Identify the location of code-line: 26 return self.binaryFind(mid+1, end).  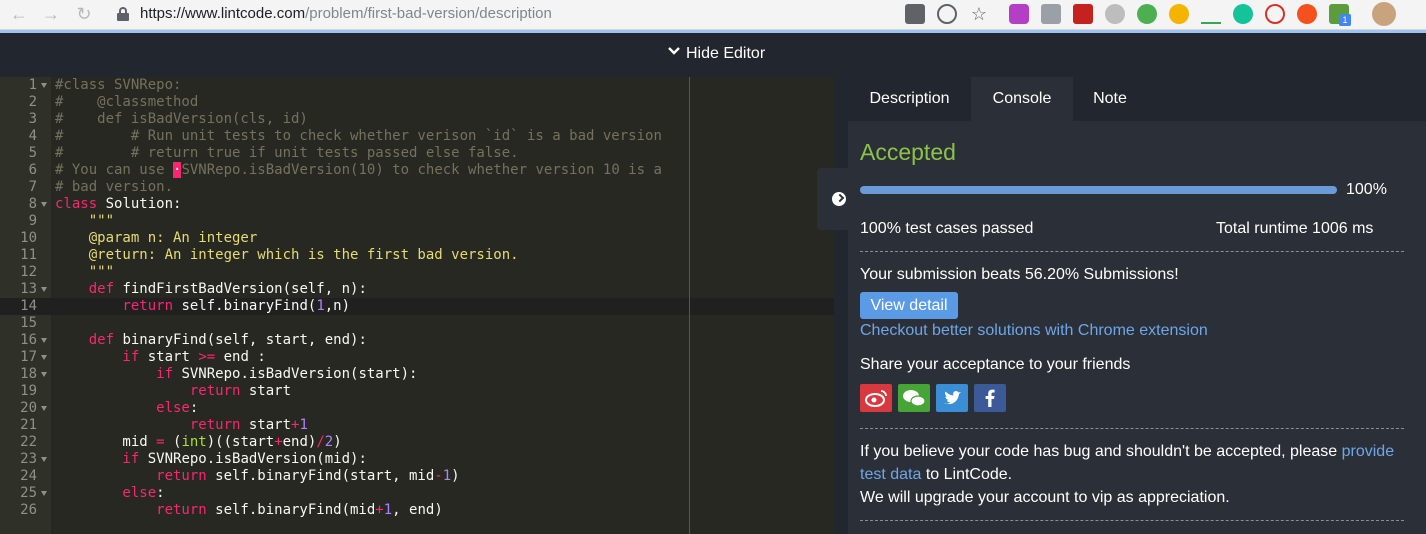
(417, 510).